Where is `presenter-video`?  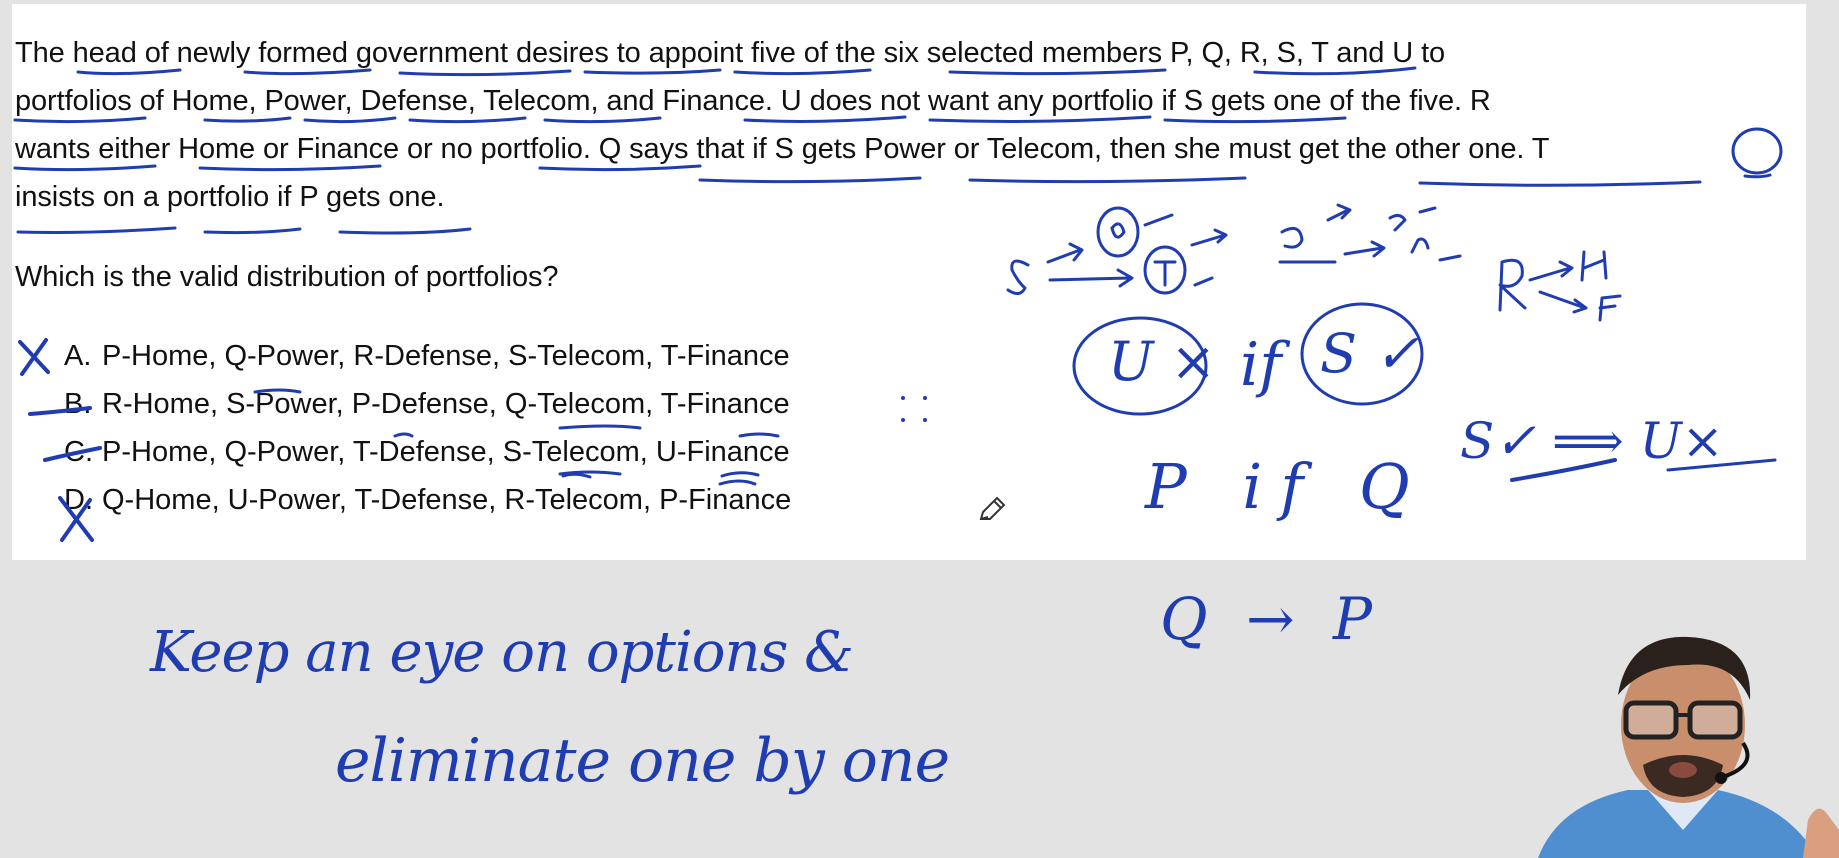
presenter-video is located at coordinates (1678, 736).